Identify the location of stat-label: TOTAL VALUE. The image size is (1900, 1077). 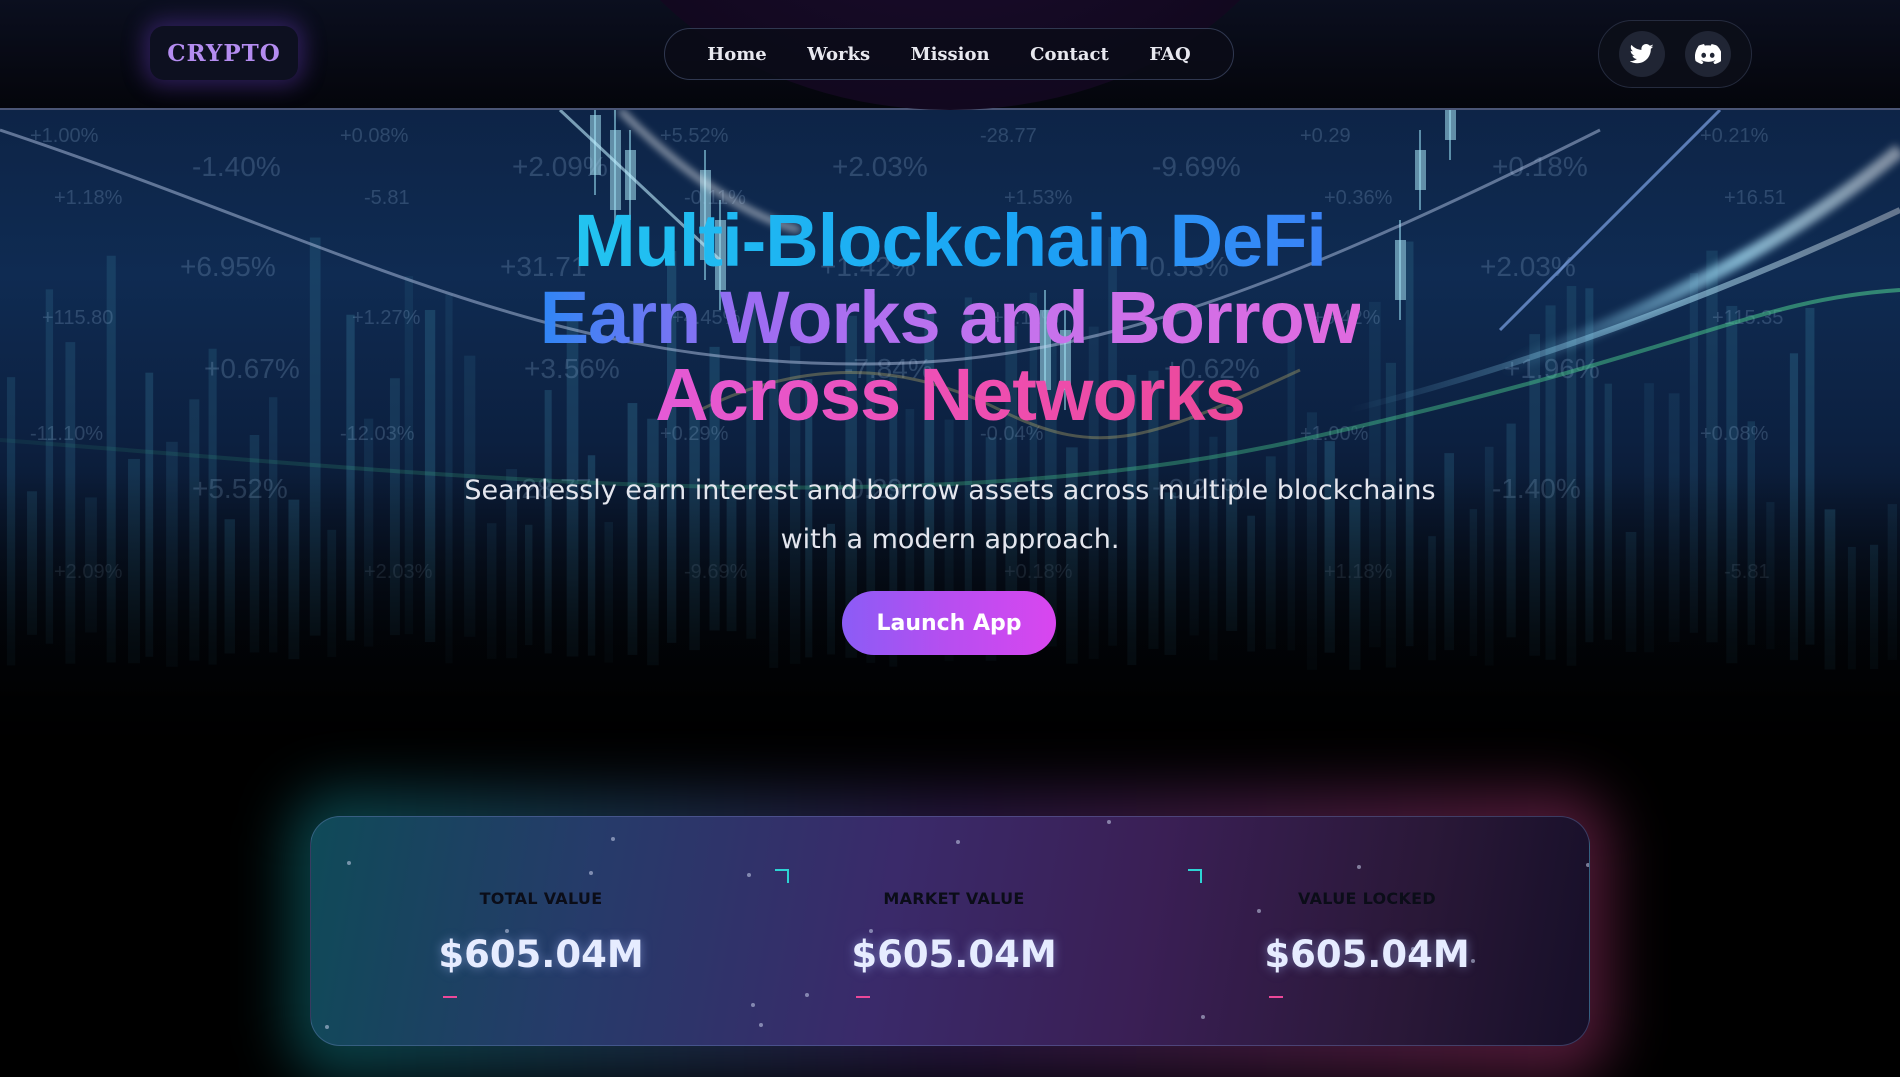
(541, 898).